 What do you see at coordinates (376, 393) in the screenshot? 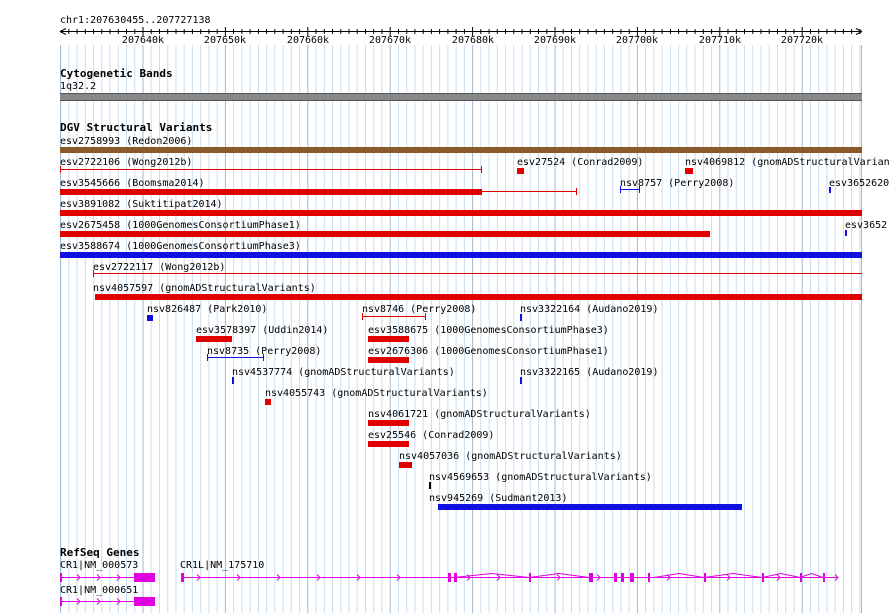
I see `dgv-feature-label: nsv4055743 (gnomADStructuralVariants)` at bounding box center [376, 393].